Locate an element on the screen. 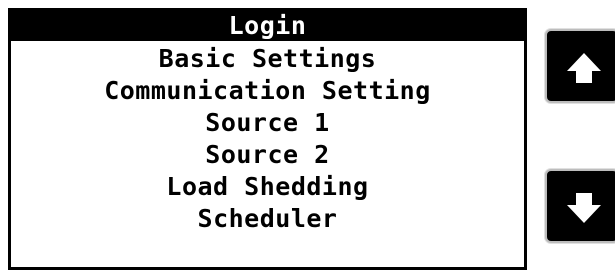  menu-item-login: Login is located at coordinates (267, 26).